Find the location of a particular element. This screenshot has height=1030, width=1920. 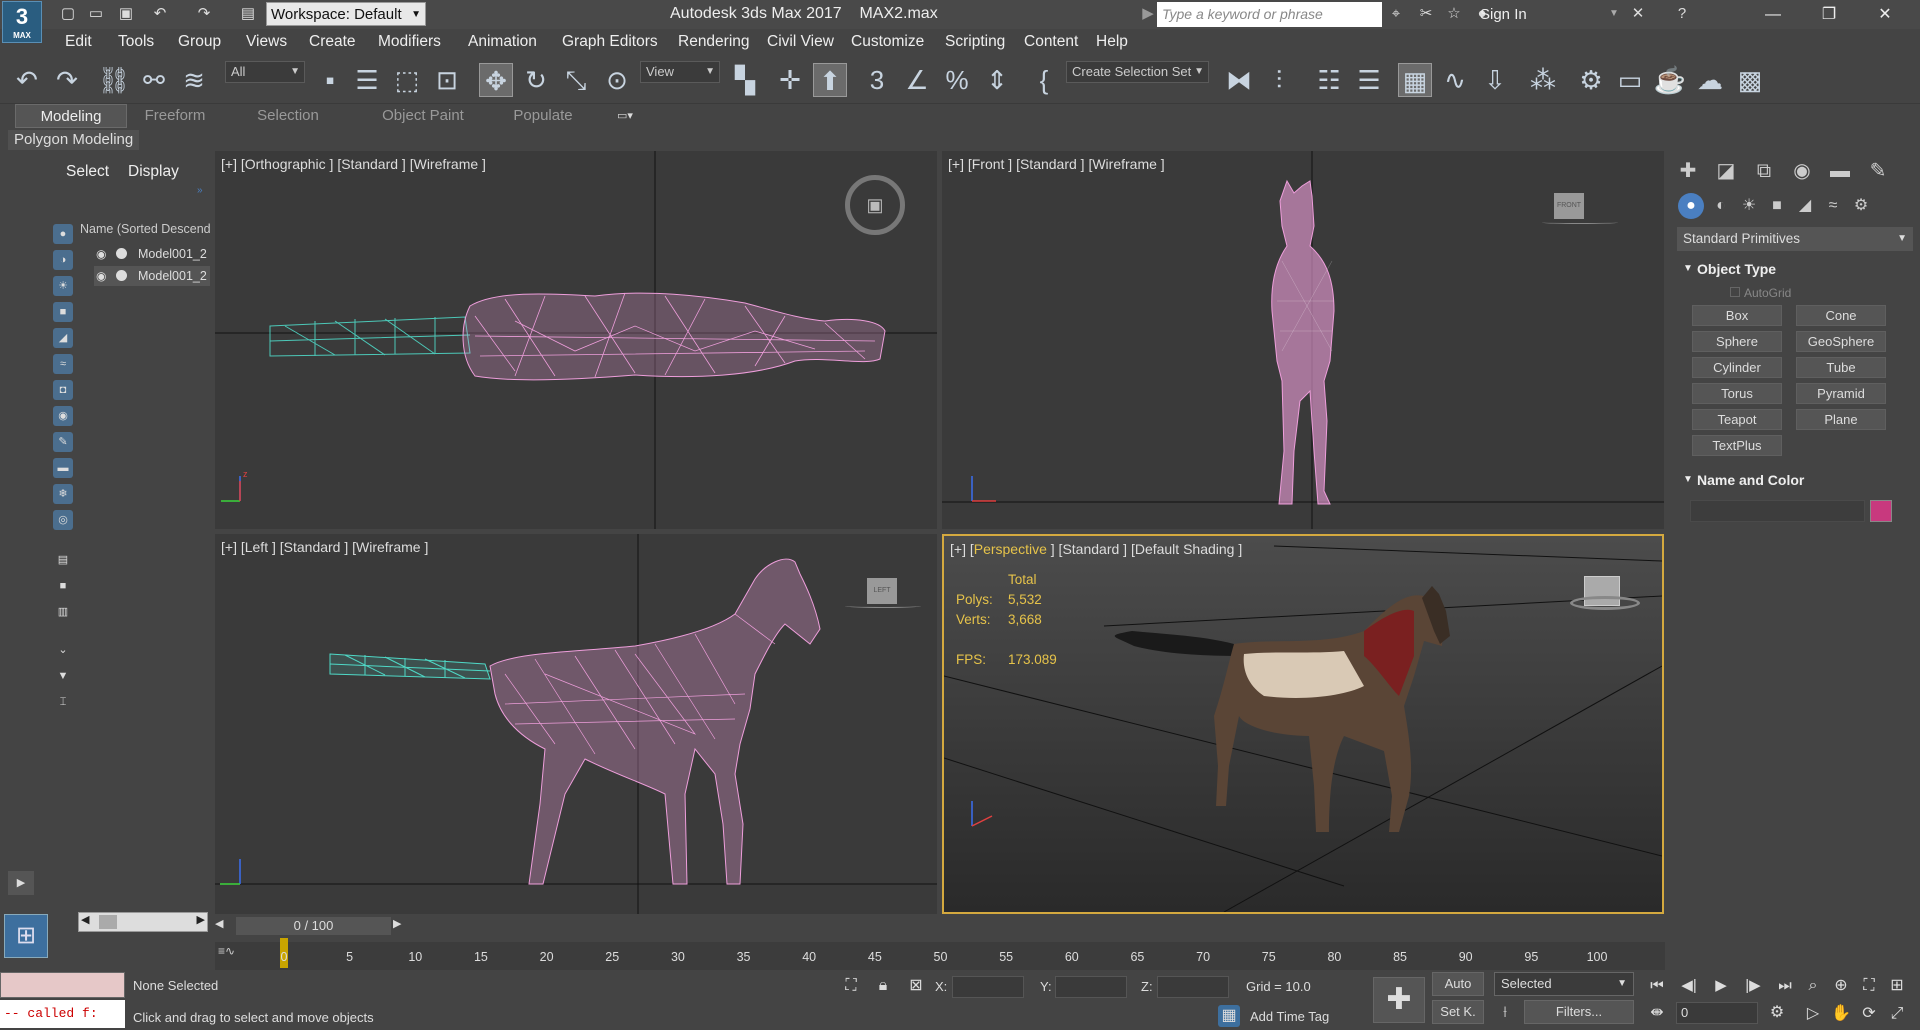

hierarchy-tab-icon: ⧉ is located at coordinates (1764, 171).